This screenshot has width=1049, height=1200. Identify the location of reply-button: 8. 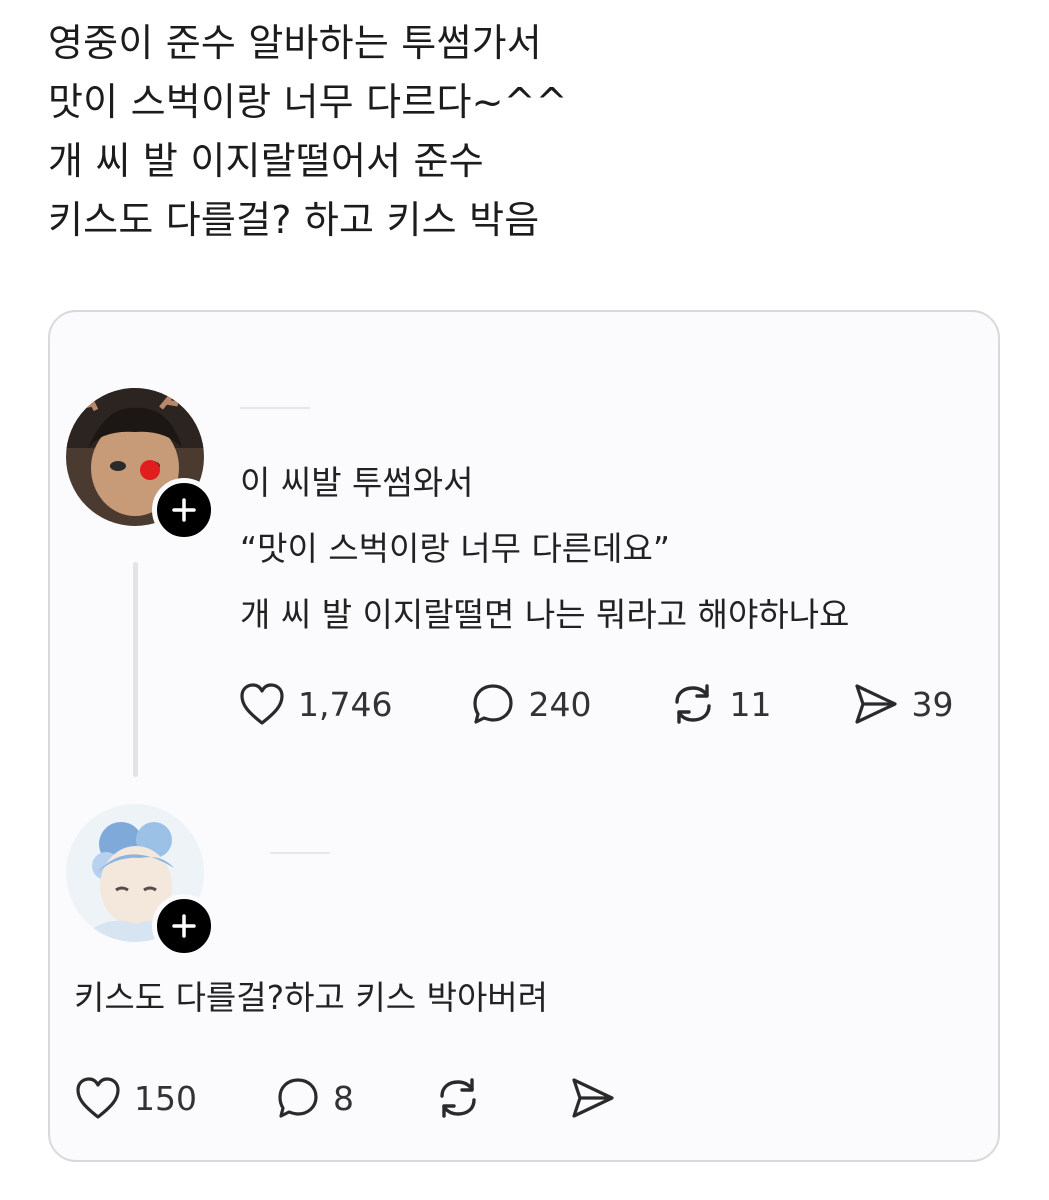
(314, 1098).